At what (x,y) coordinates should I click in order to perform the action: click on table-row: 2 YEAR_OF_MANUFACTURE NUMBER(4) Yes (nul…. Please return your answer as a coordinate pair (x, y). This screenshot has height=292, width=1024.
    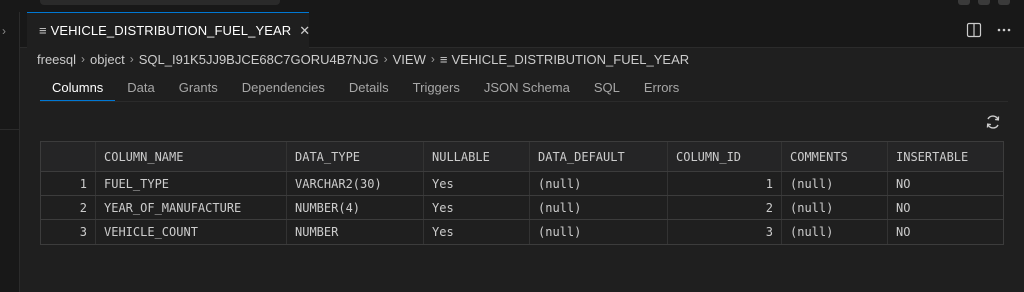
    Looking at the image, I should click on (522, 208).